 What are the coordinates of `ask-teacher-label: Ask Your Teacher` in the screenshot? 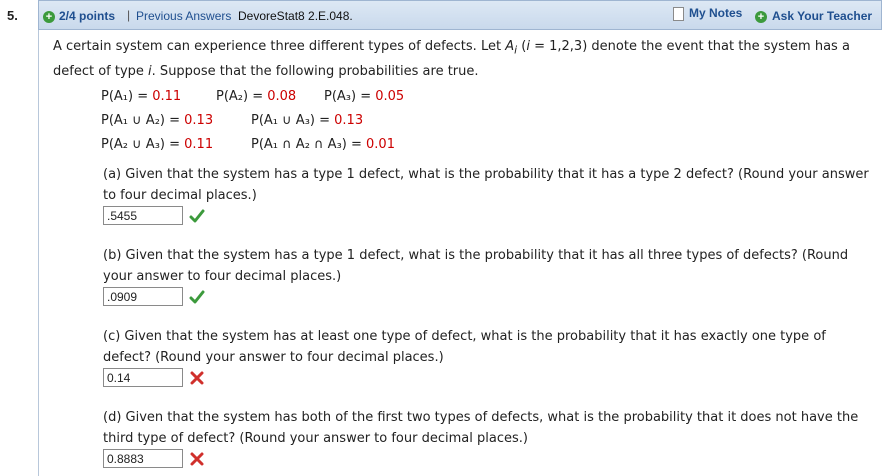 It's located at (822, 16).